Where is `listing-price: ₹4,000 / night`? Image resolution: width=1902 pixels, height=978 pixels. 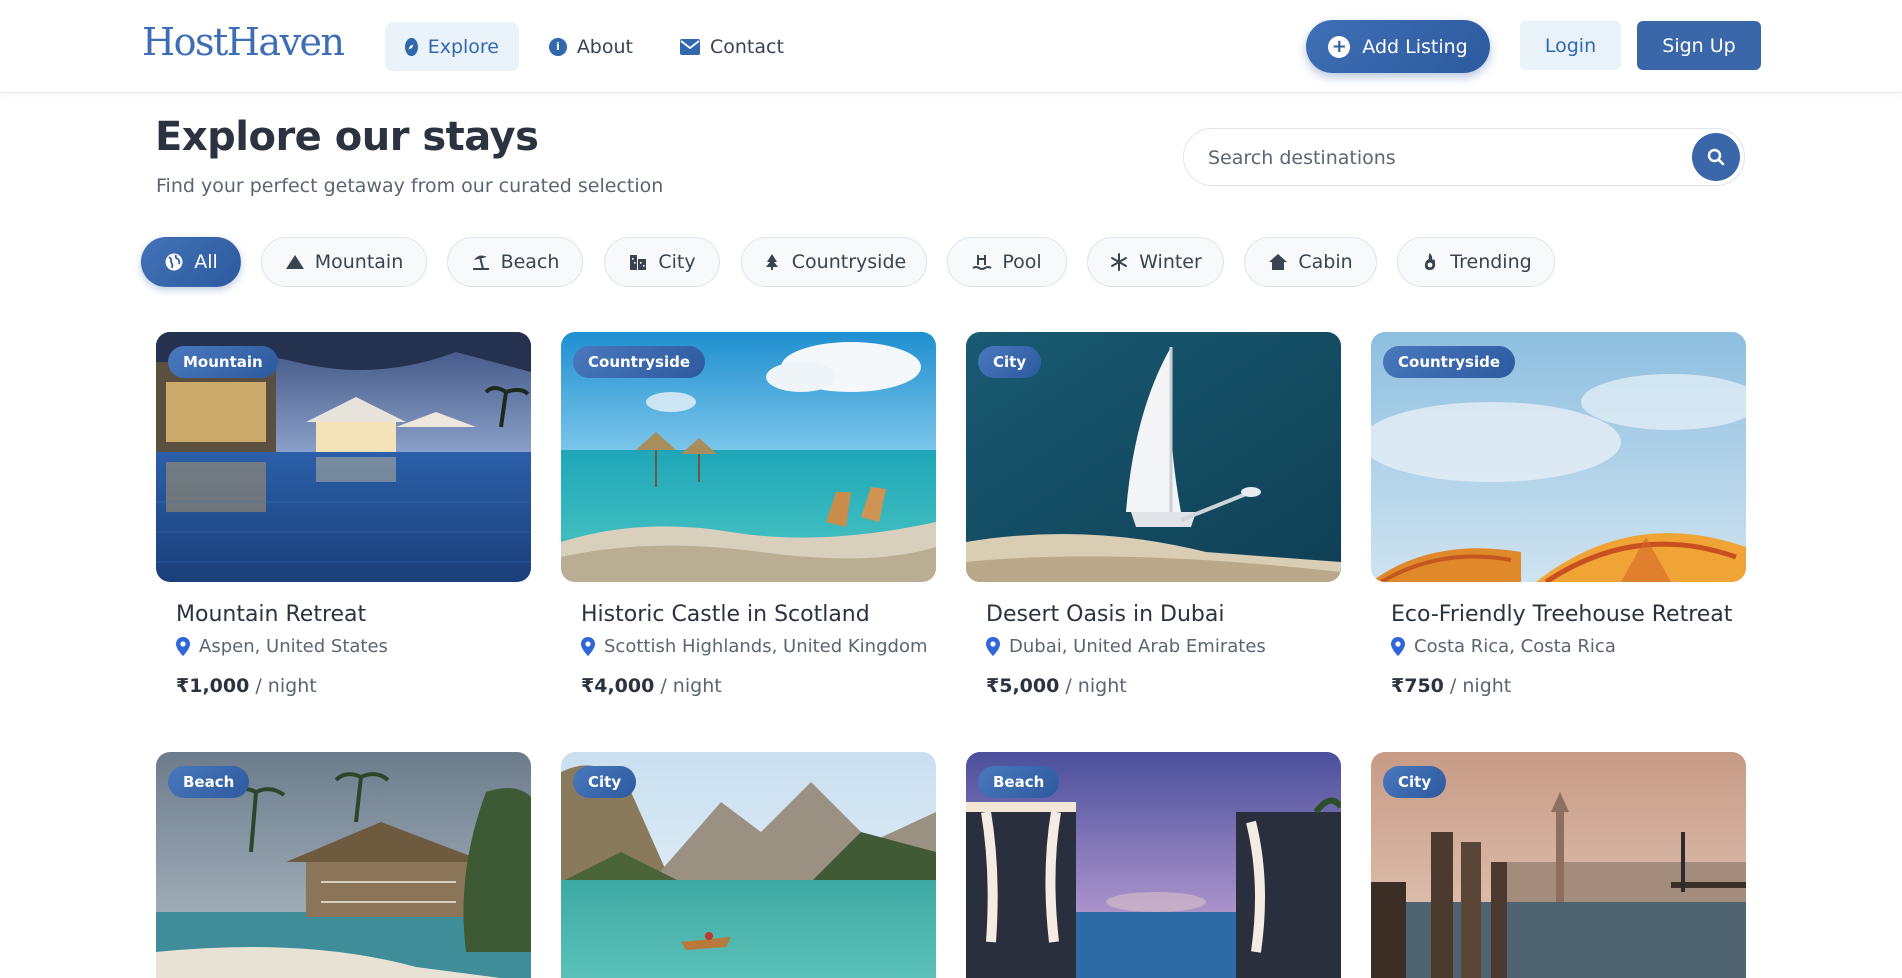 listing-price: ₹4,000 / night is located at coordinates (651, 686).